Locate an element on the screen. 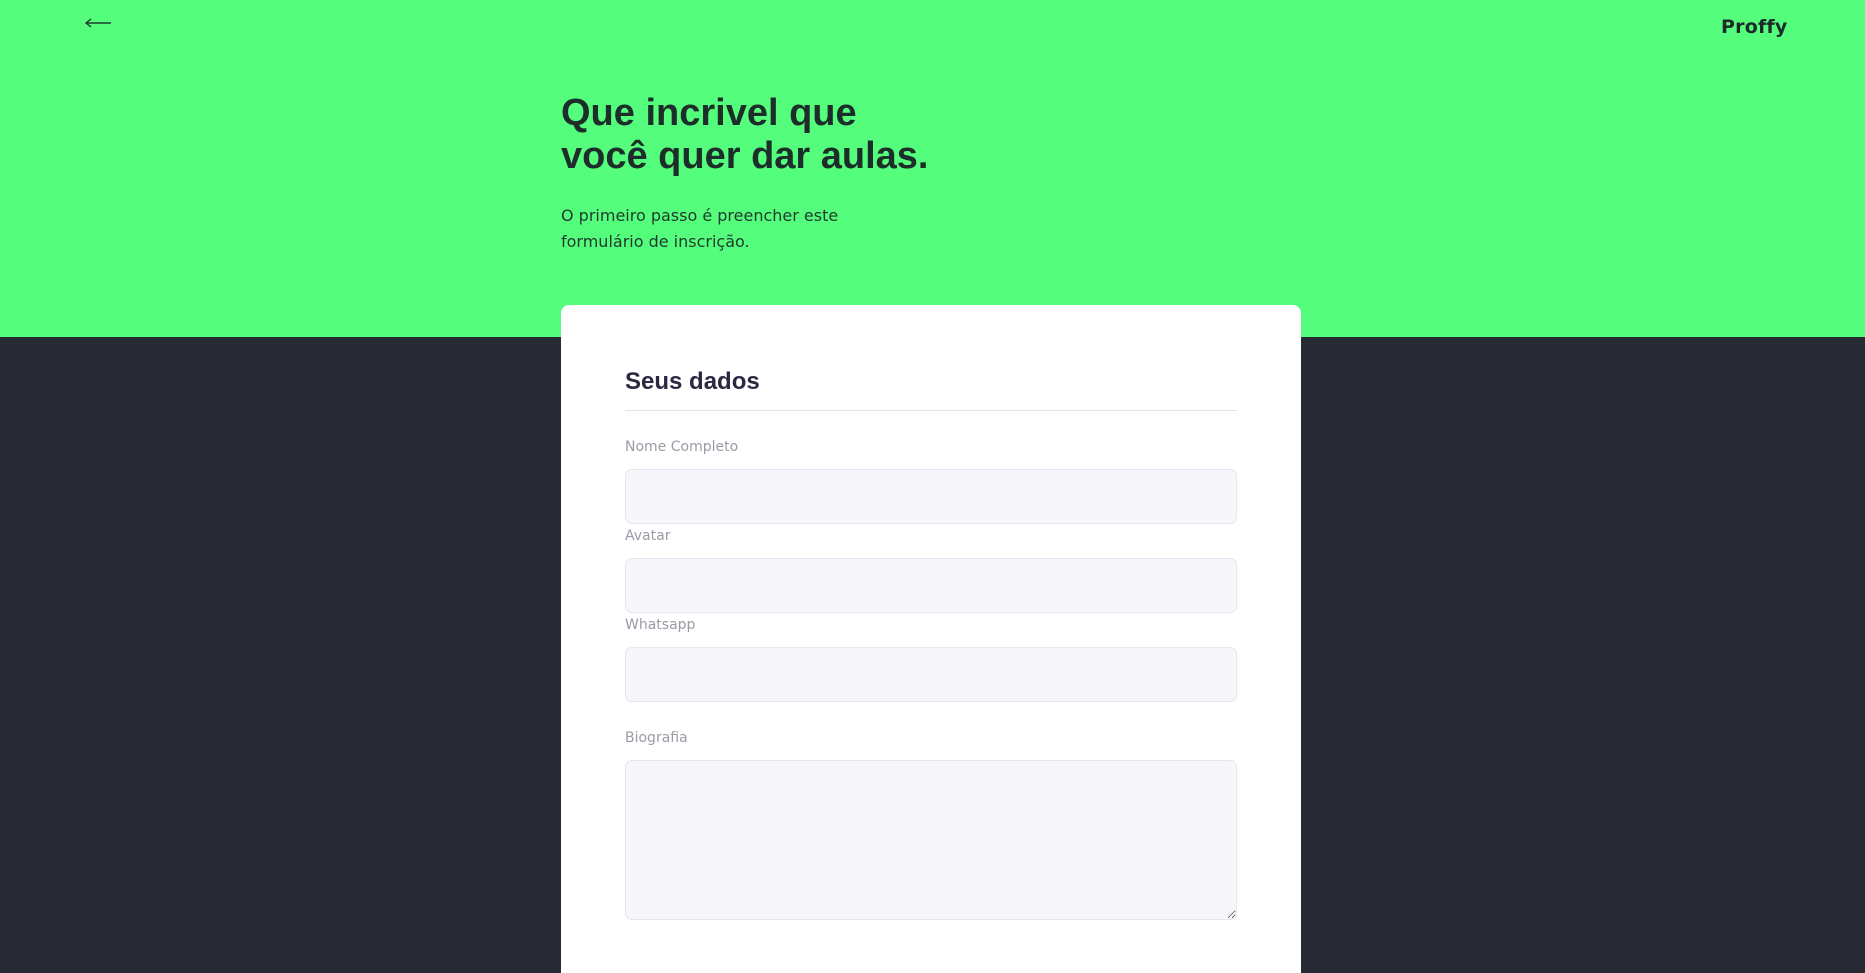 The image size is (1865, 973). biography-textarea is located at coordinates (931, 840).